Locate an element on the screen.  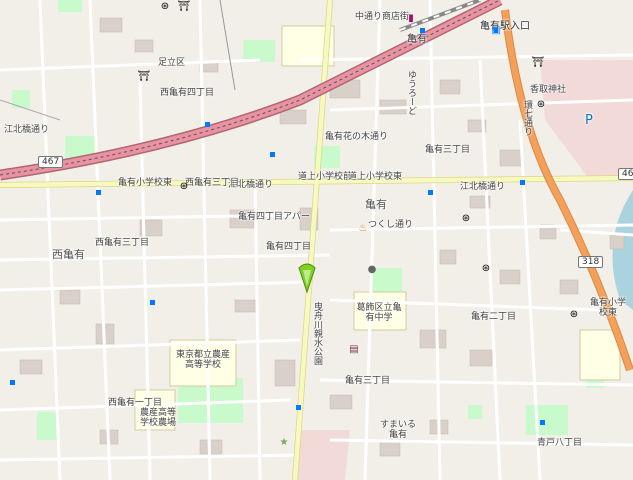
school-label: 東京都立農産高等学校 is located at coordinates (202, 360).